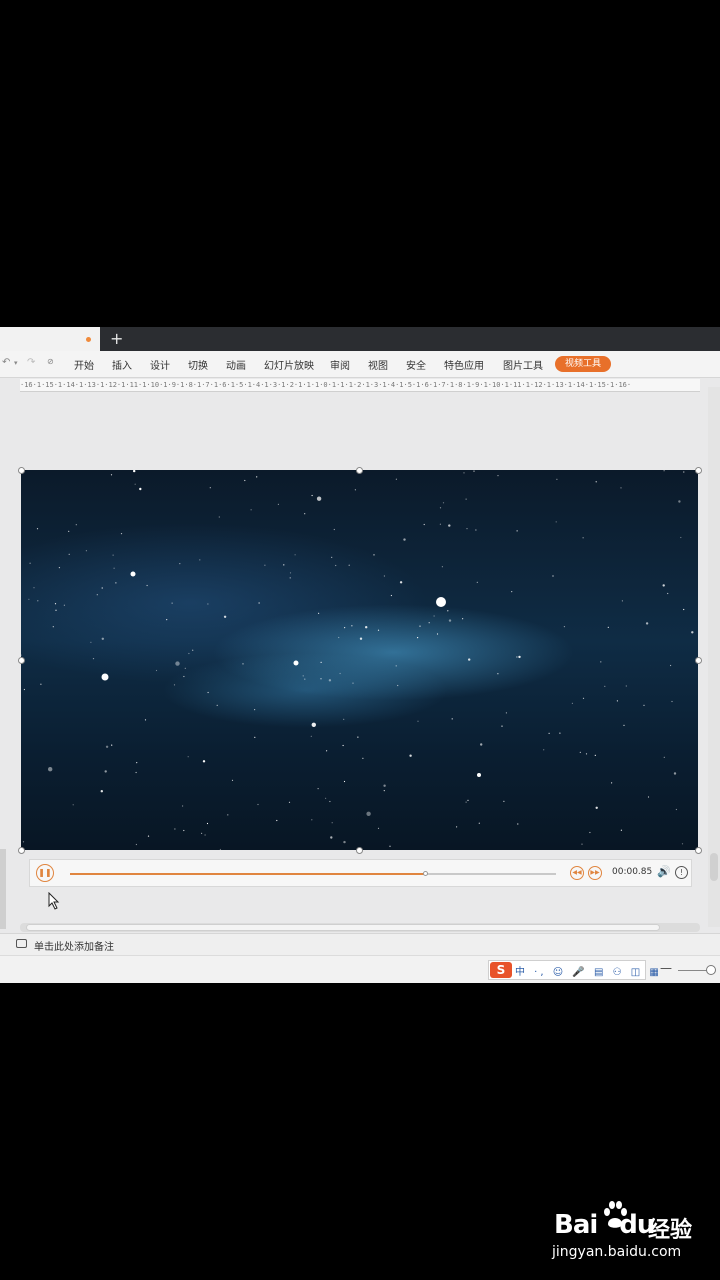 The image size is (720, 1280). I want to click on vertical-scrollbar, so click(714, 657).